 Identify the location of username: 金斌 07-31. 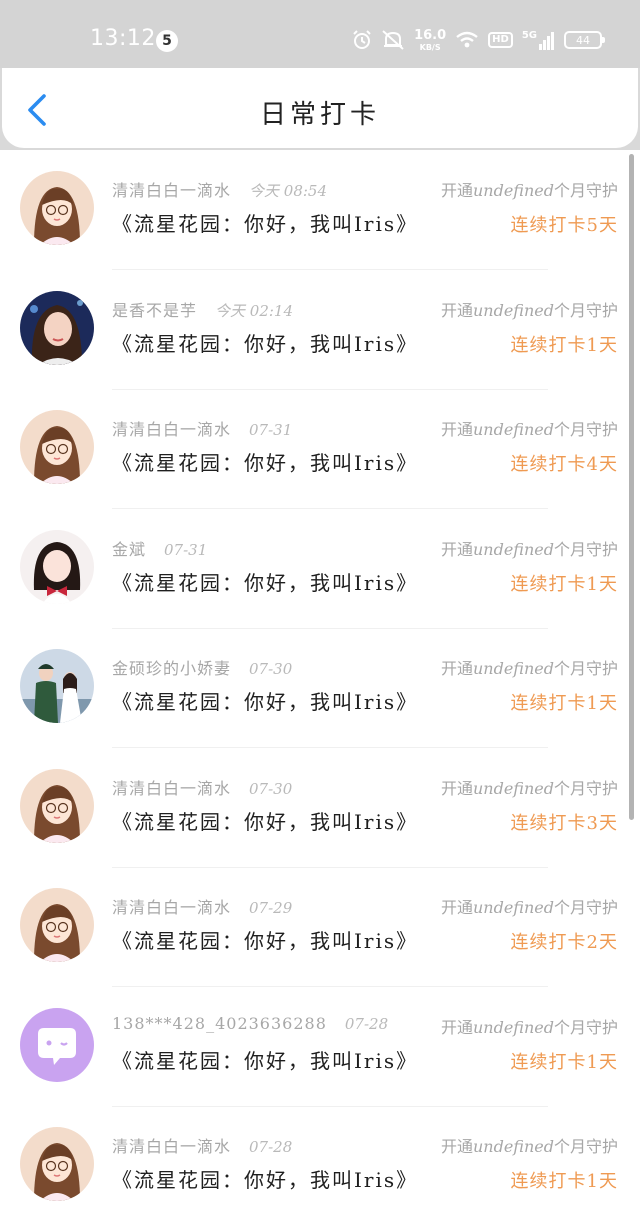
(159, 548).